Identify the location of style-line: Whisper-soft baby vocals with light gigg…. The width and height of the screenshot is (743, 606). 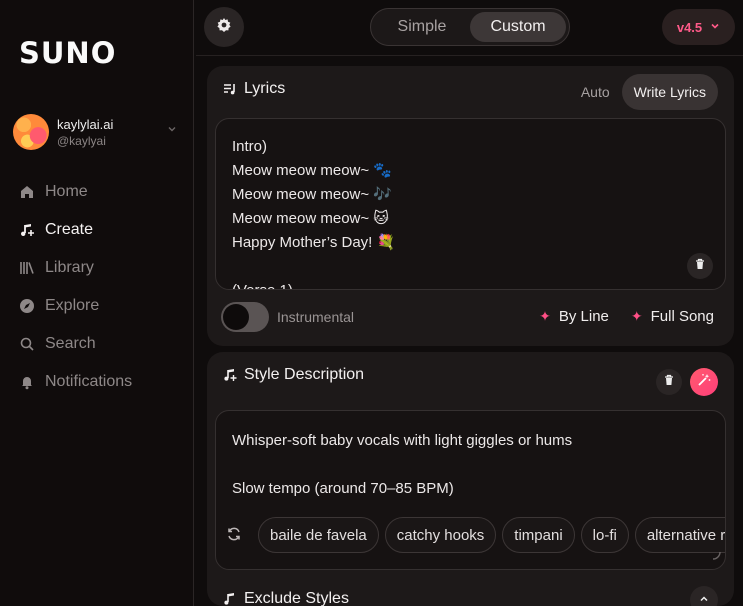
(402, 440).